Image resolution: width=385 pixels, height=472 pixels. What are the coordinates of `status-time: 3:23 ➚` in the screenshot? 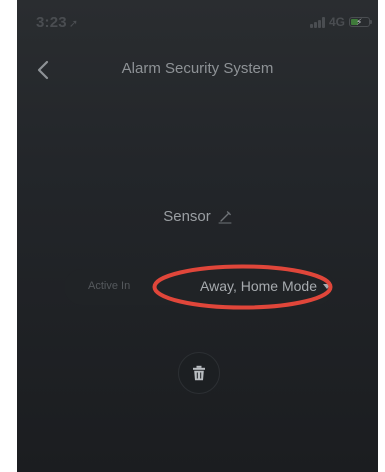 It's located at (57, 22).